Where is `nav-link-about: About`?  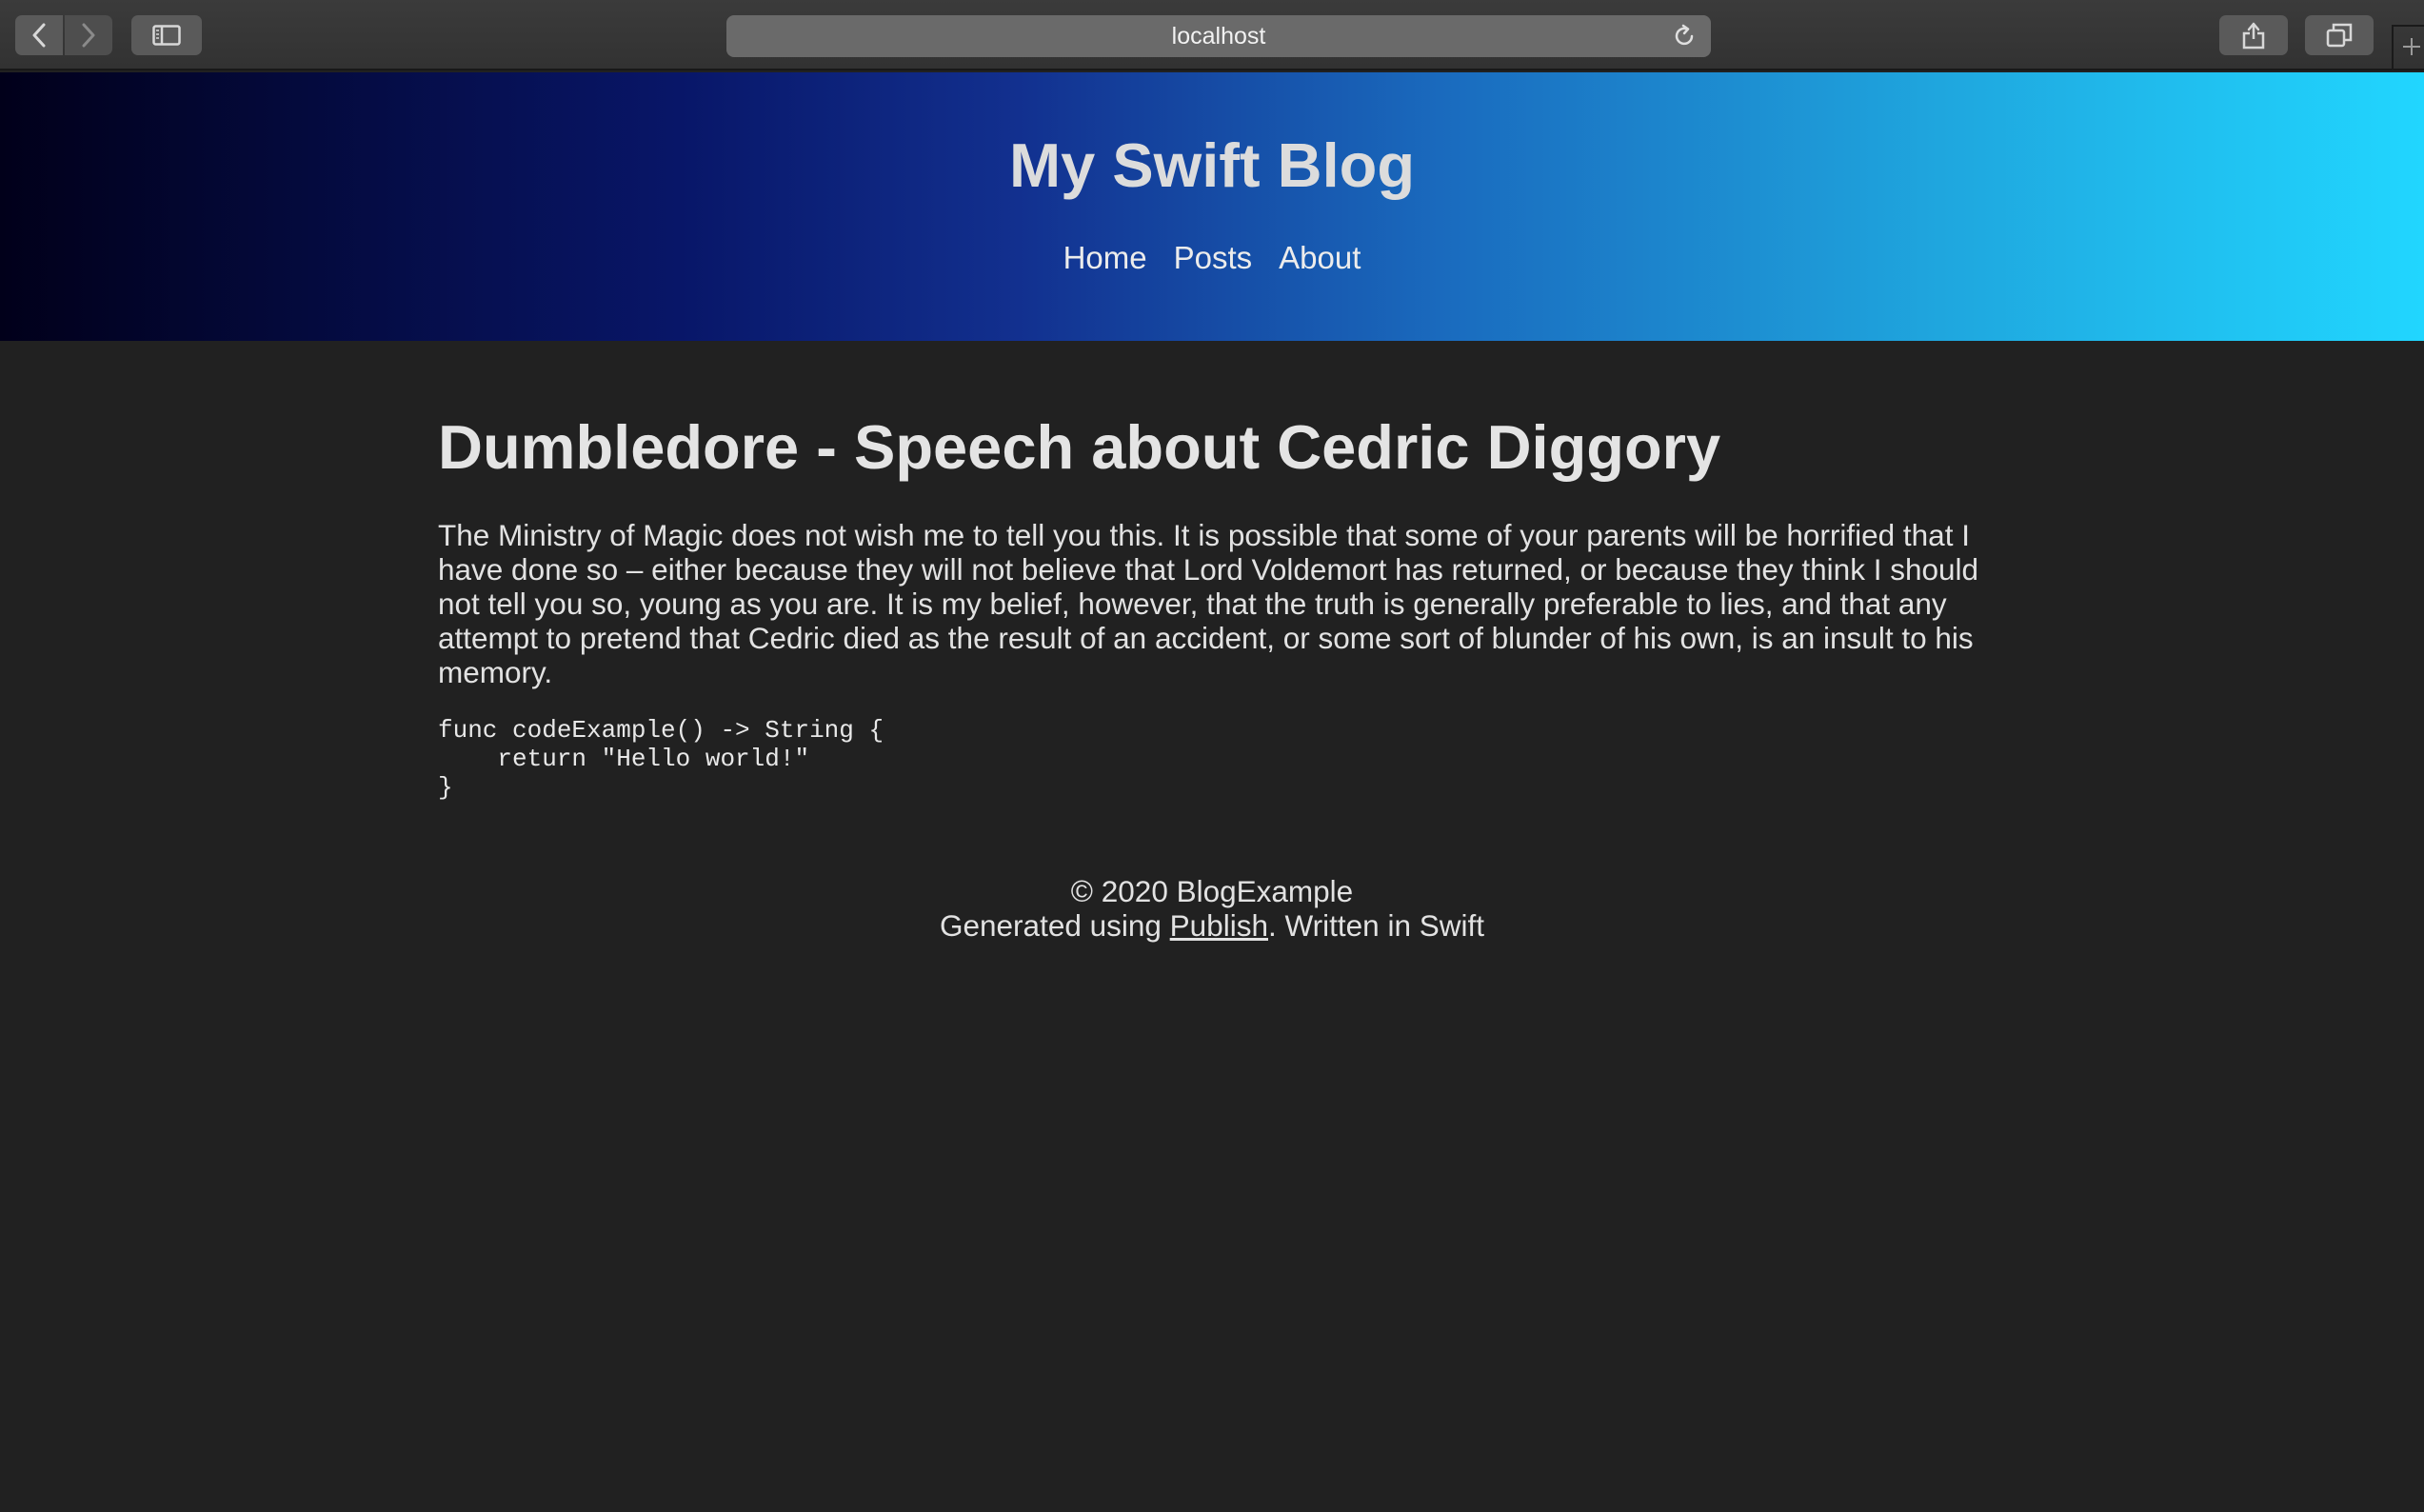
nav-link-about: About is located at coordinates (1320, 258).